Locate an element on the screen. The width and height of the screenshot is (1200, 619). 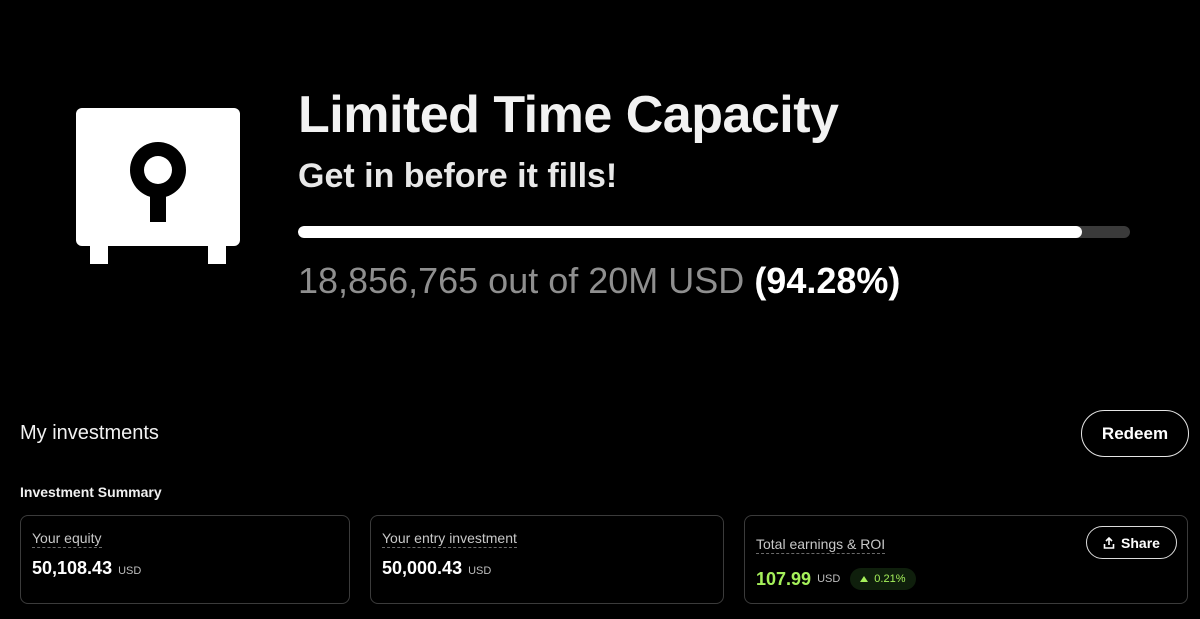
share-button: Share is located at coordinates (1131, 542).